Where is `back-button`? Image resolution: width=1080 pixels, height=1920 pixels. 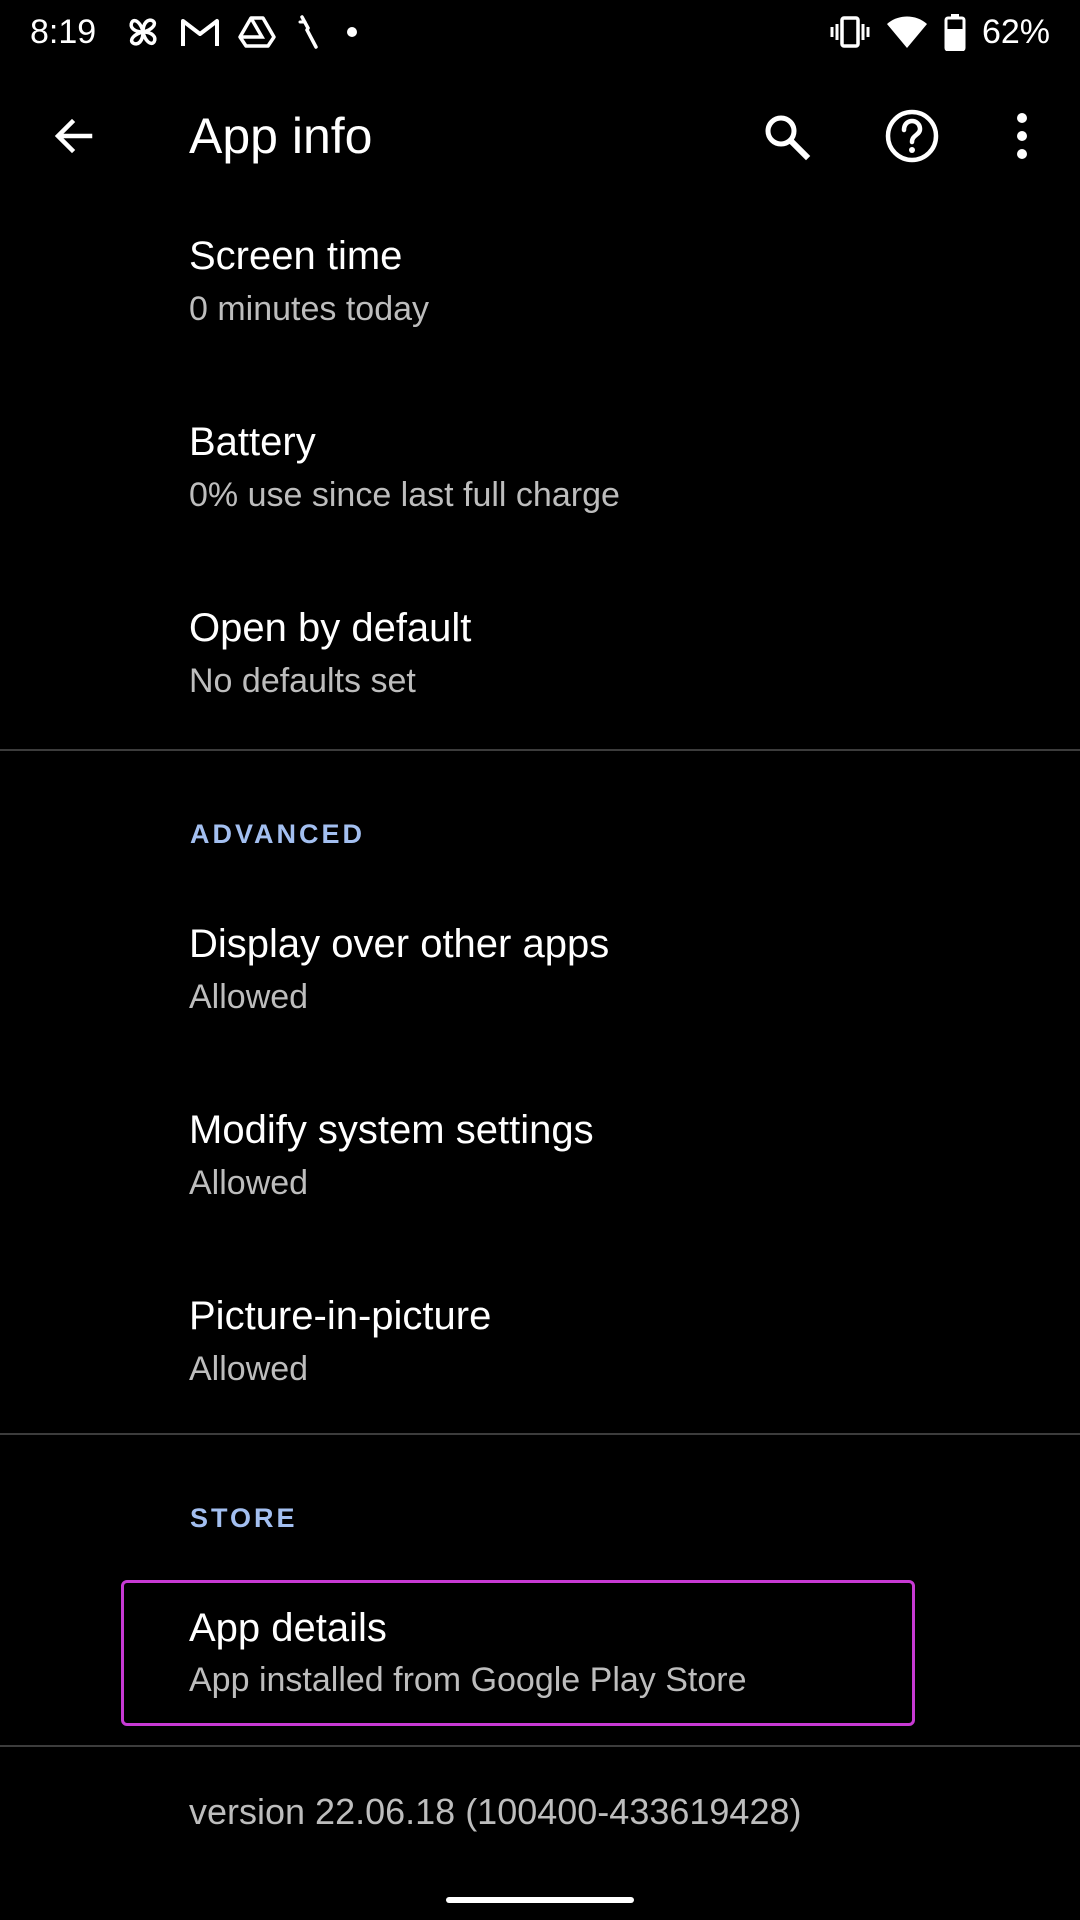
back-button is located at coordinates (74, 136).